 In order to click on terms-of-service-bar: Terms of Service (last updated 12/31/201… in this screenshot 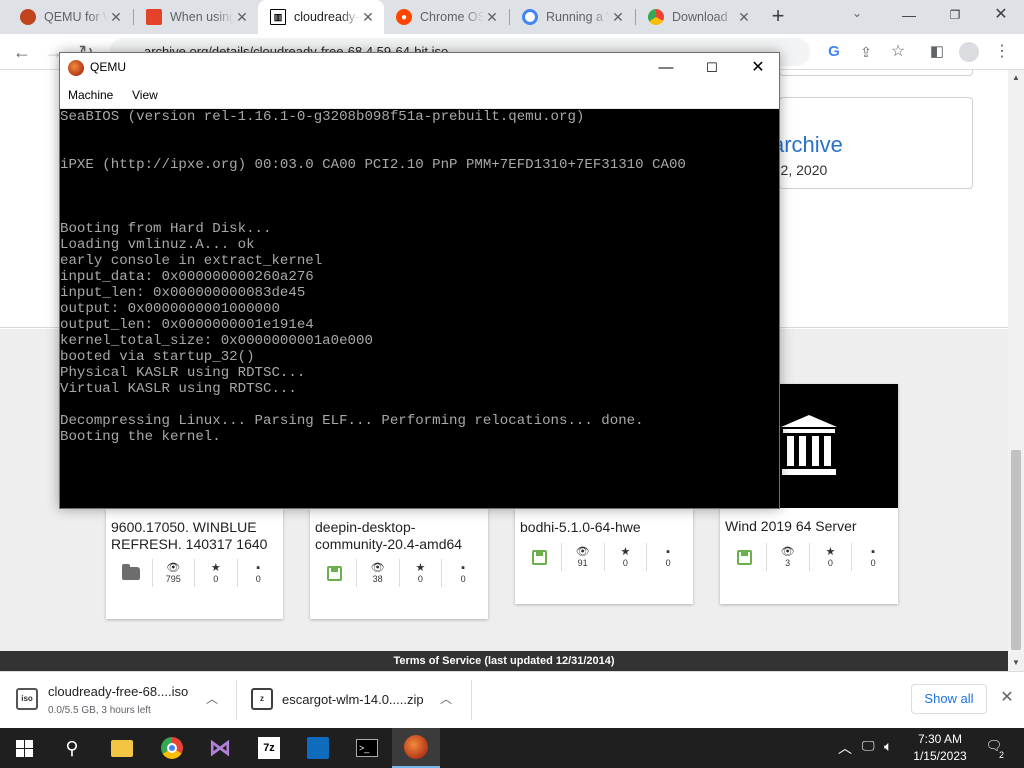, I will do `click(504, 661)`.